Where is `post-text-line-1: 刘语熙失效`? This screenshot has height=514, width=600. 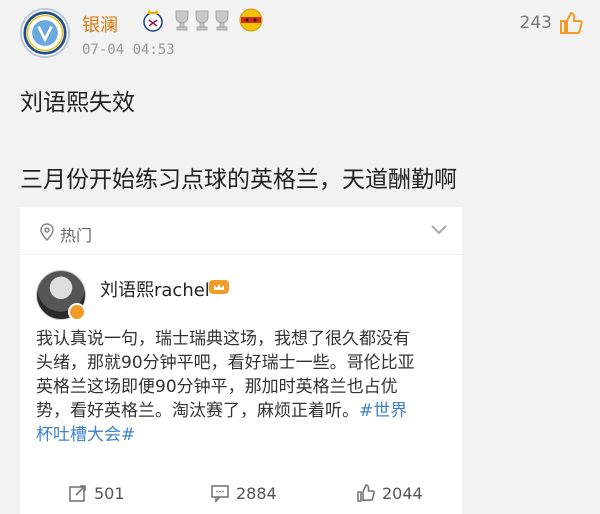 post-text-line-1: 刘语熙失效 is located at coordinates (77, 103).